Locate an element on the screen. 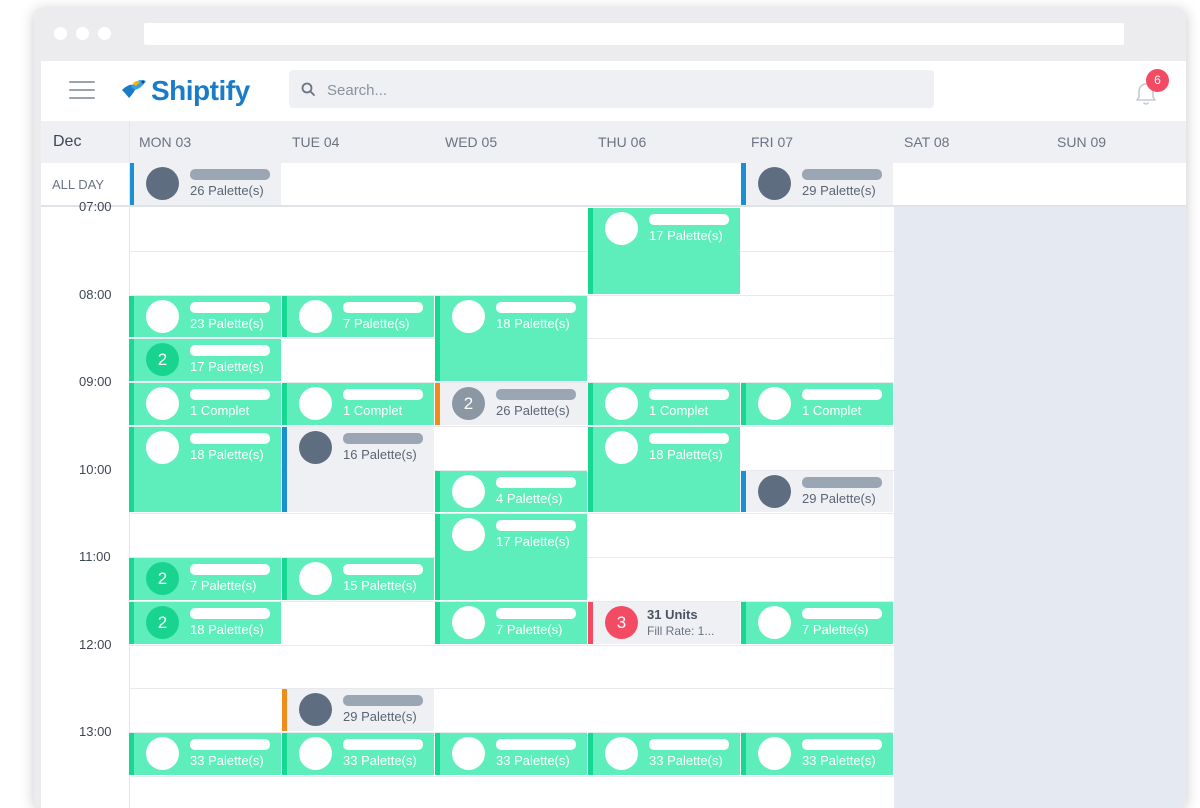  address-bar is located at coordinates (634, 34).